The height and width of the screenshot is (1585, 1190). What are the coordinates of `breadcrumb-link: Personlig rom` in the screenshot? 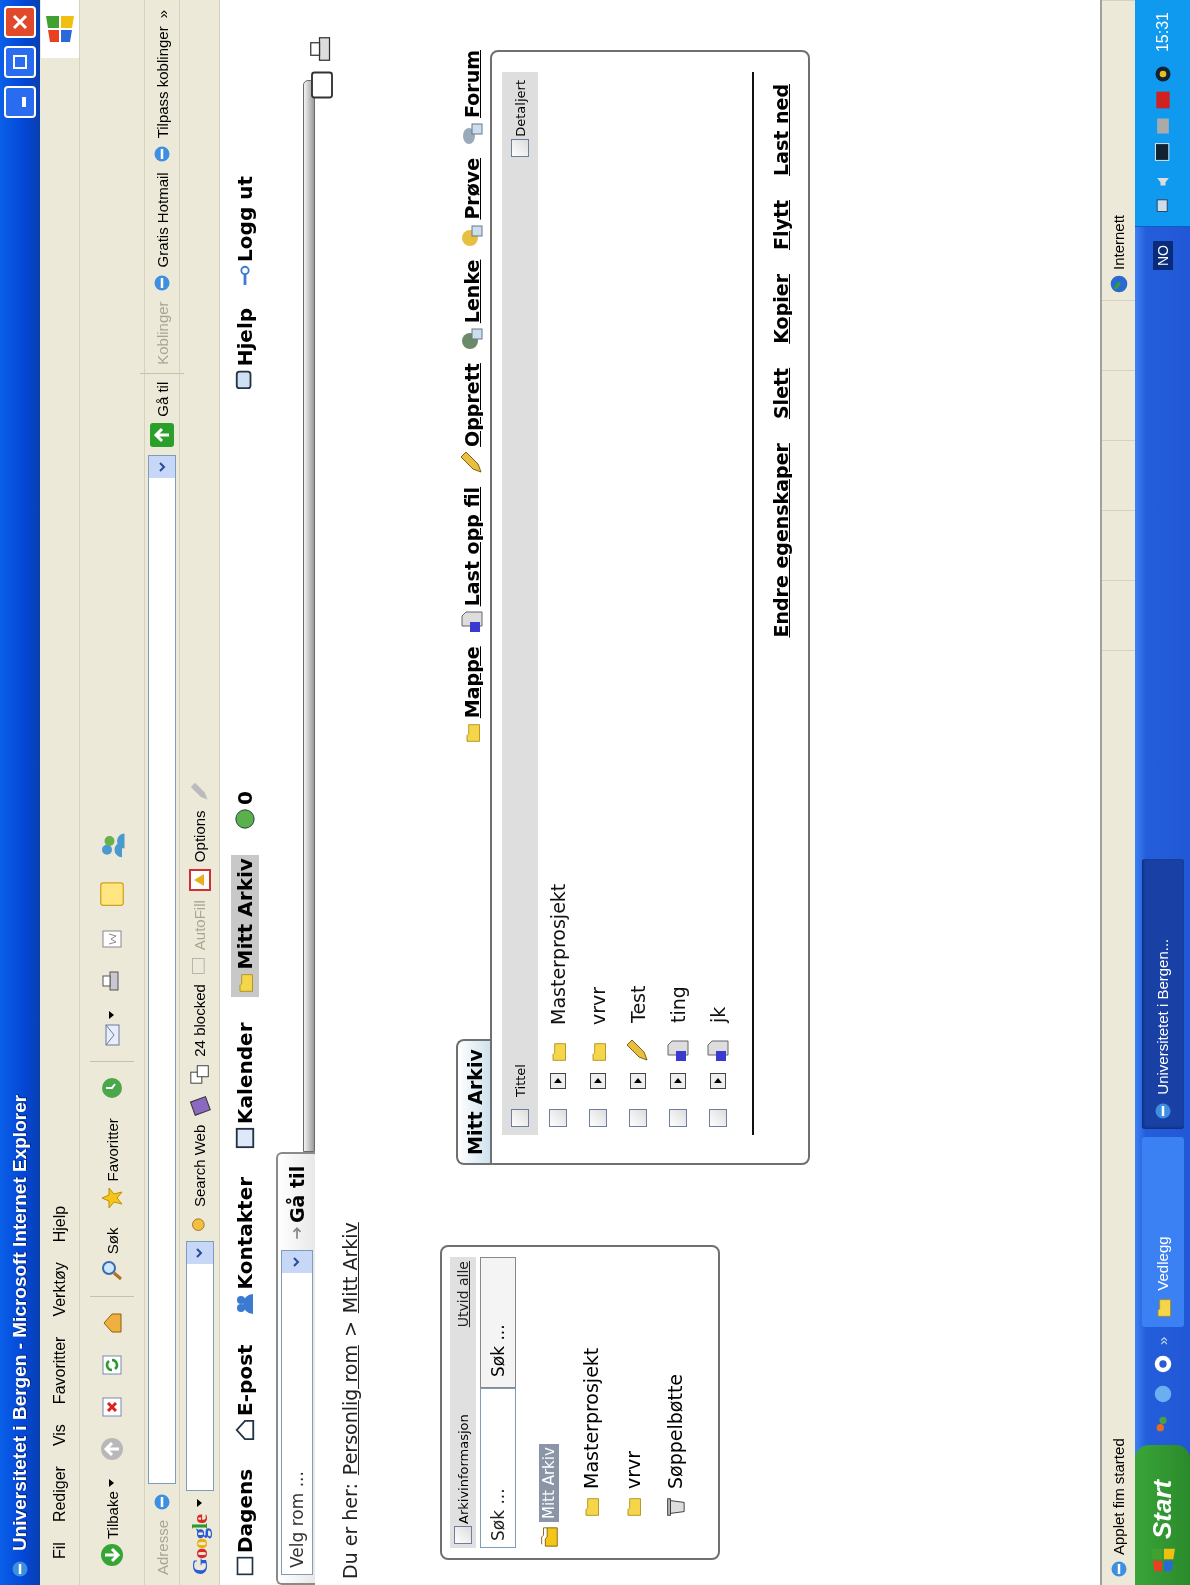 It's located at (350, 1410).